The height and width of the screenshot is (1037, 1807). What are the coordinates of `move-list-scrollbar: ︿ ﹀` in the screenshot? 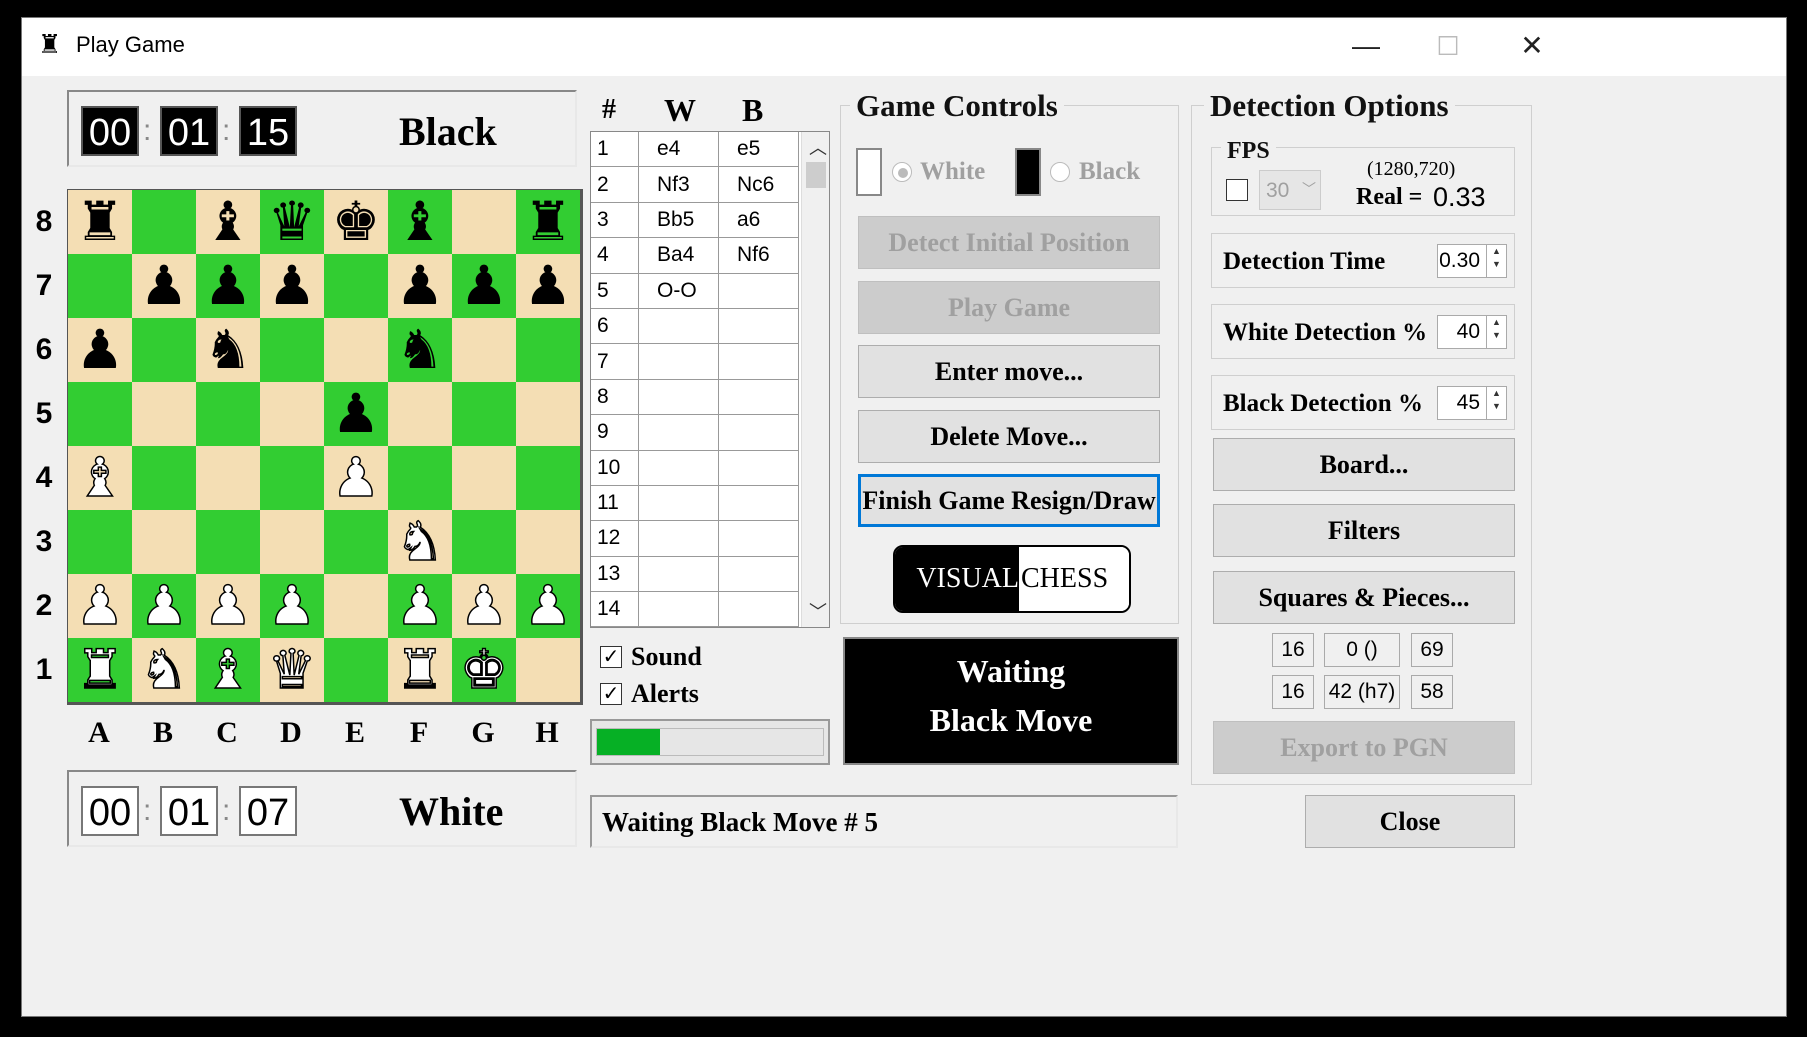 It's located at (815, 379).